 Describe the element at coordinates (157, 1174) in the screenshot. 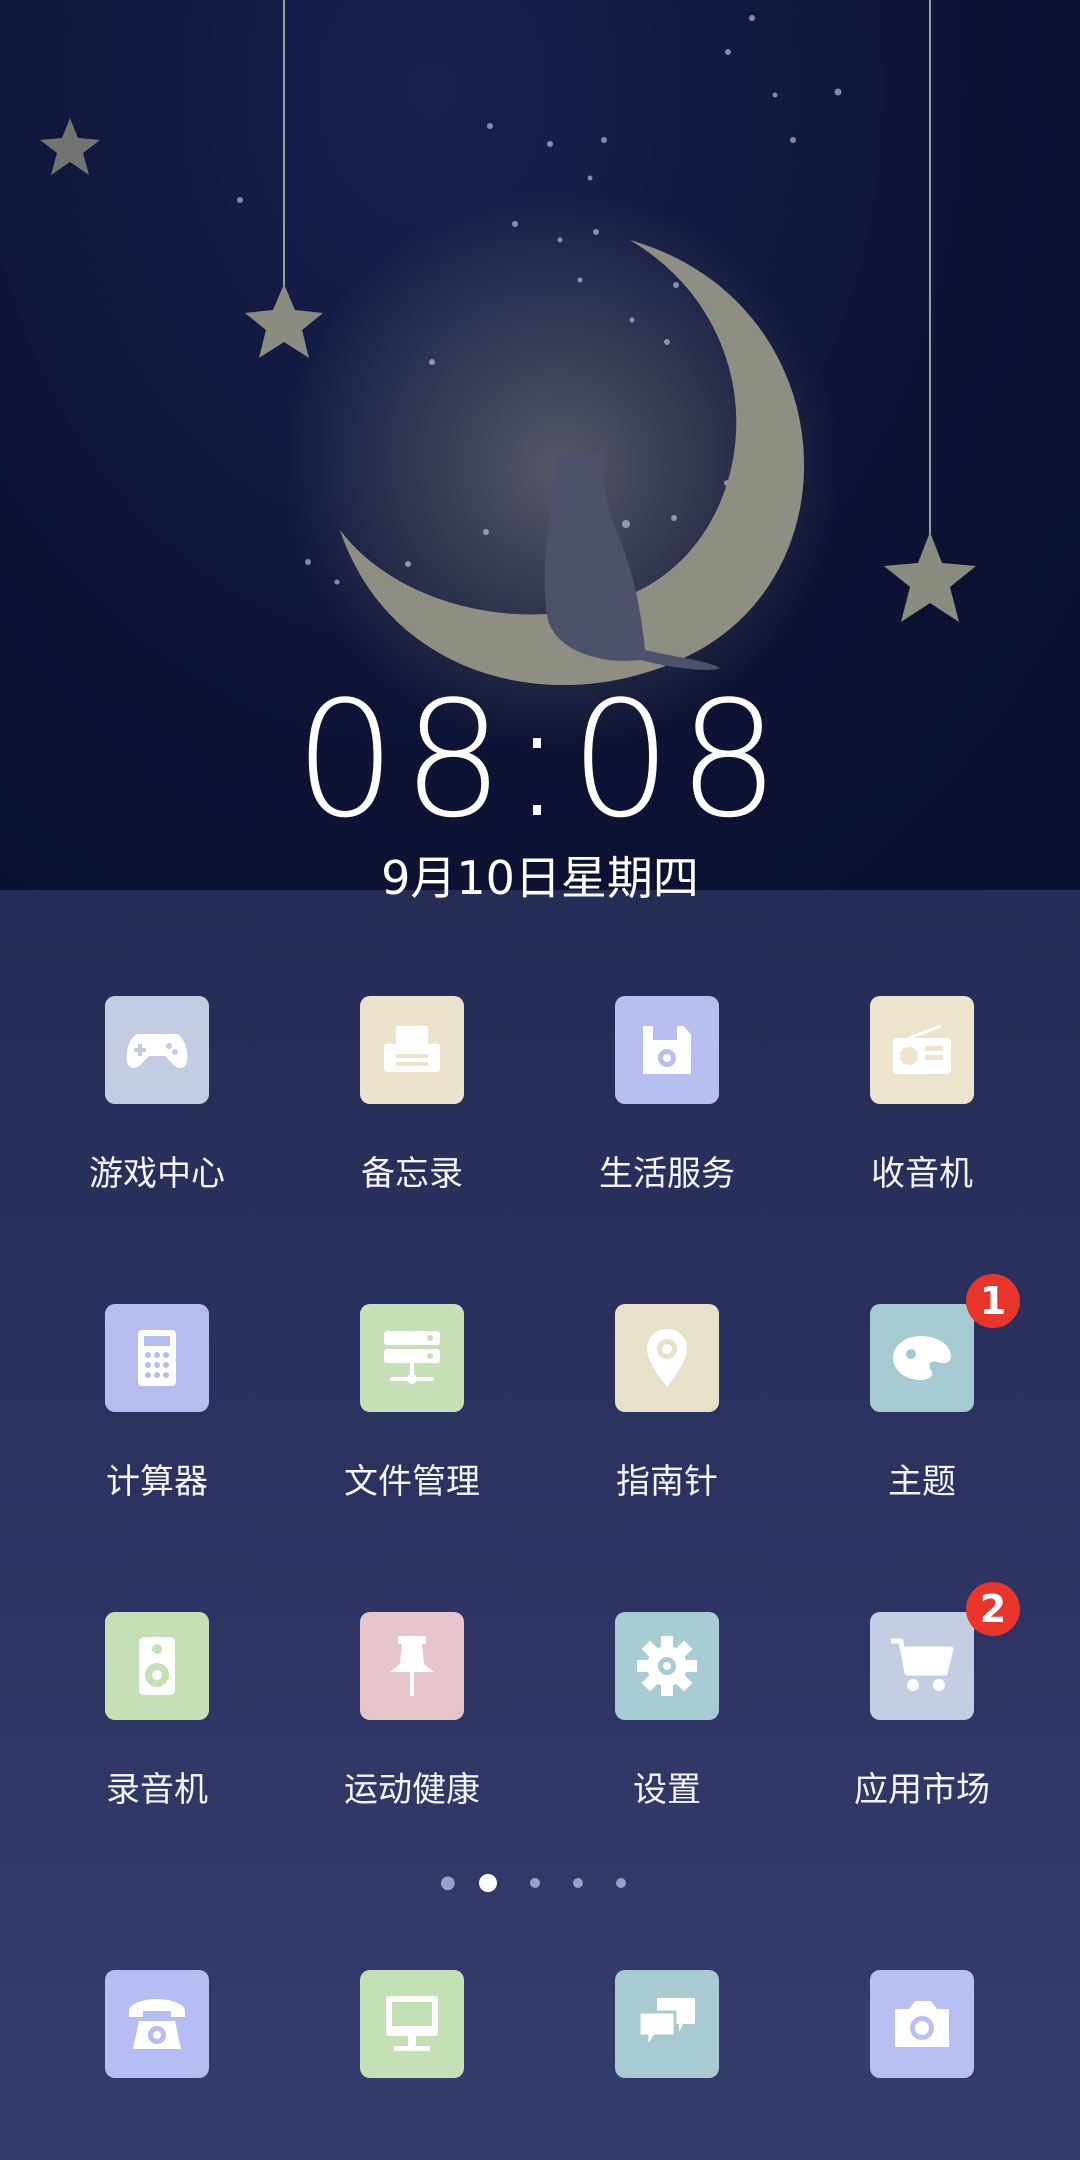

I see `app-label: 游戏中心` at that location.